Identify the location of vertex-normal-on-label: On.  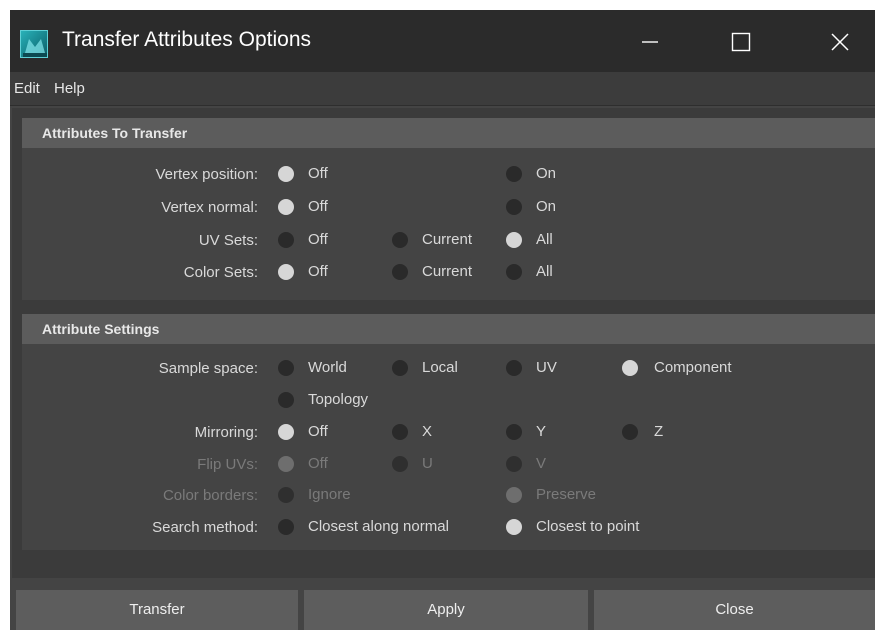
(546, 206).